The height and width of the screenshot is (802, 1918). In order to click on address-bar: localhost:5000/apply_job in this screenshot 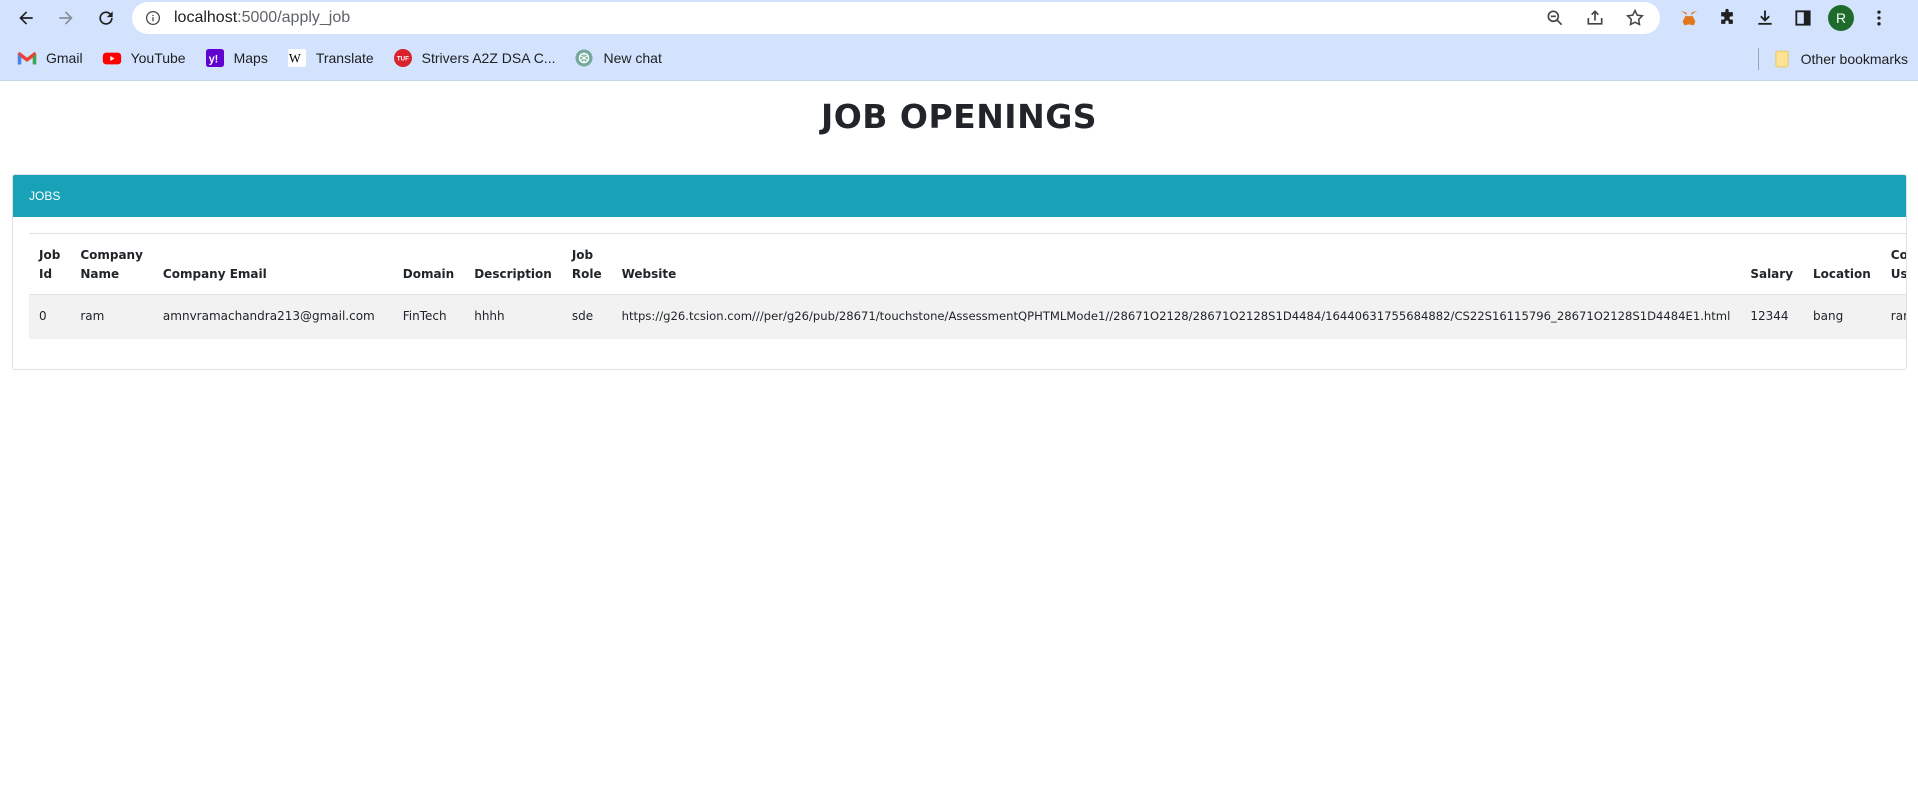, I will do `click(896, 18)`.